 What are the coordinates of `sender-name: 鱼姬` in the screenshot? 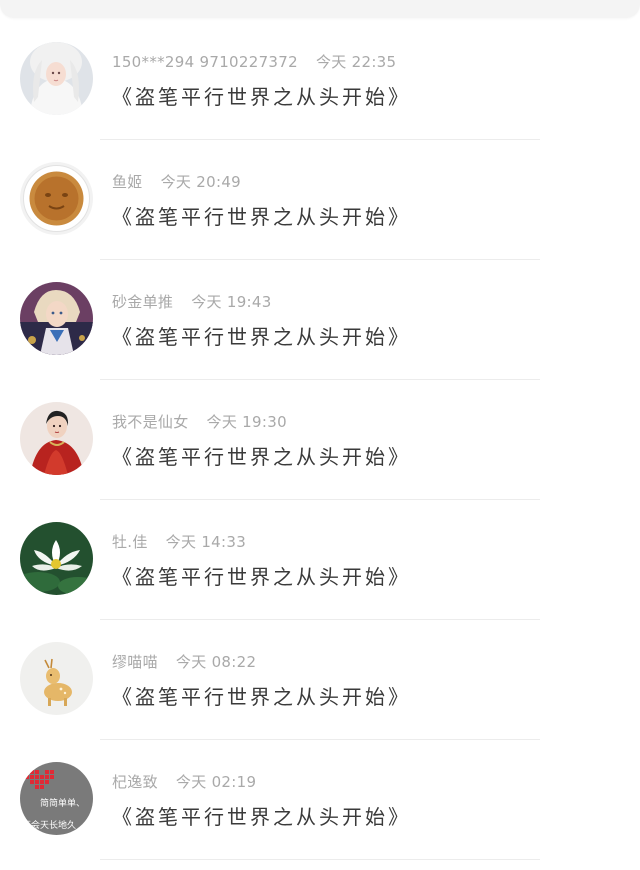 It's located at (127, 182).